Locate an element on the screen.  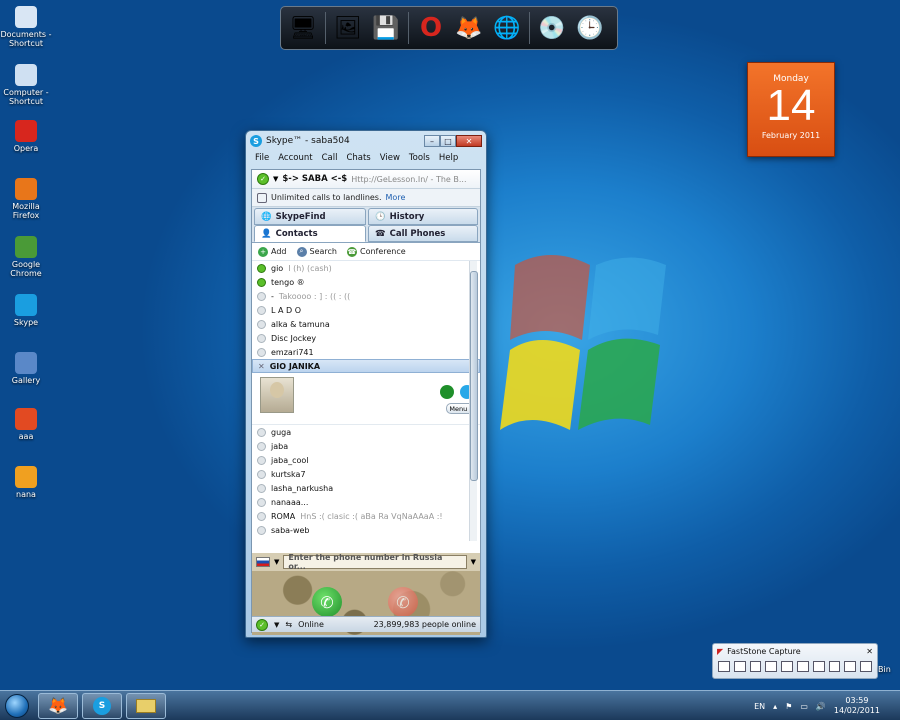
tab-history: 🕒 History is located at coordinates (423, 216).